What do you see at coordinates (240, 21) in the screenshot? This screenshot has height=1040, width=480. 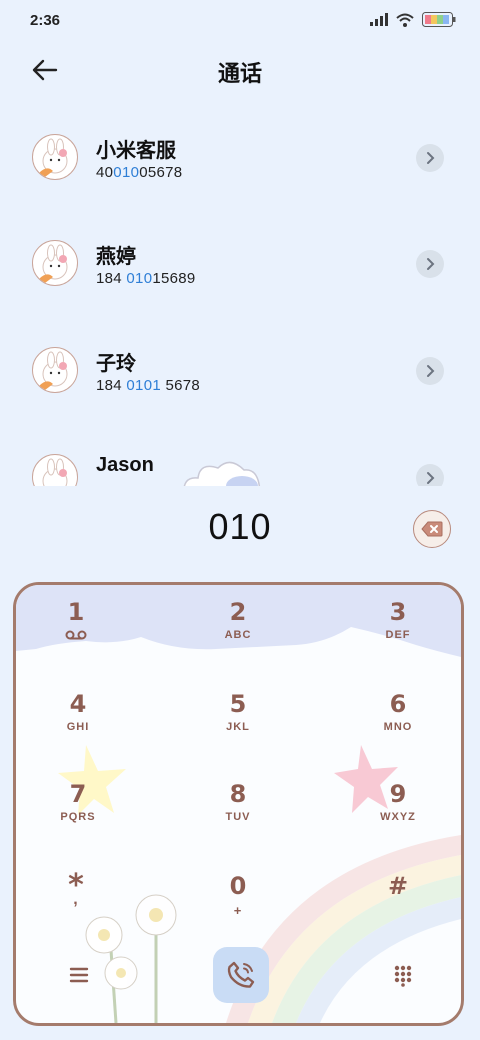 I see `status-bar: 2:36` at bounding box center [240, 21].